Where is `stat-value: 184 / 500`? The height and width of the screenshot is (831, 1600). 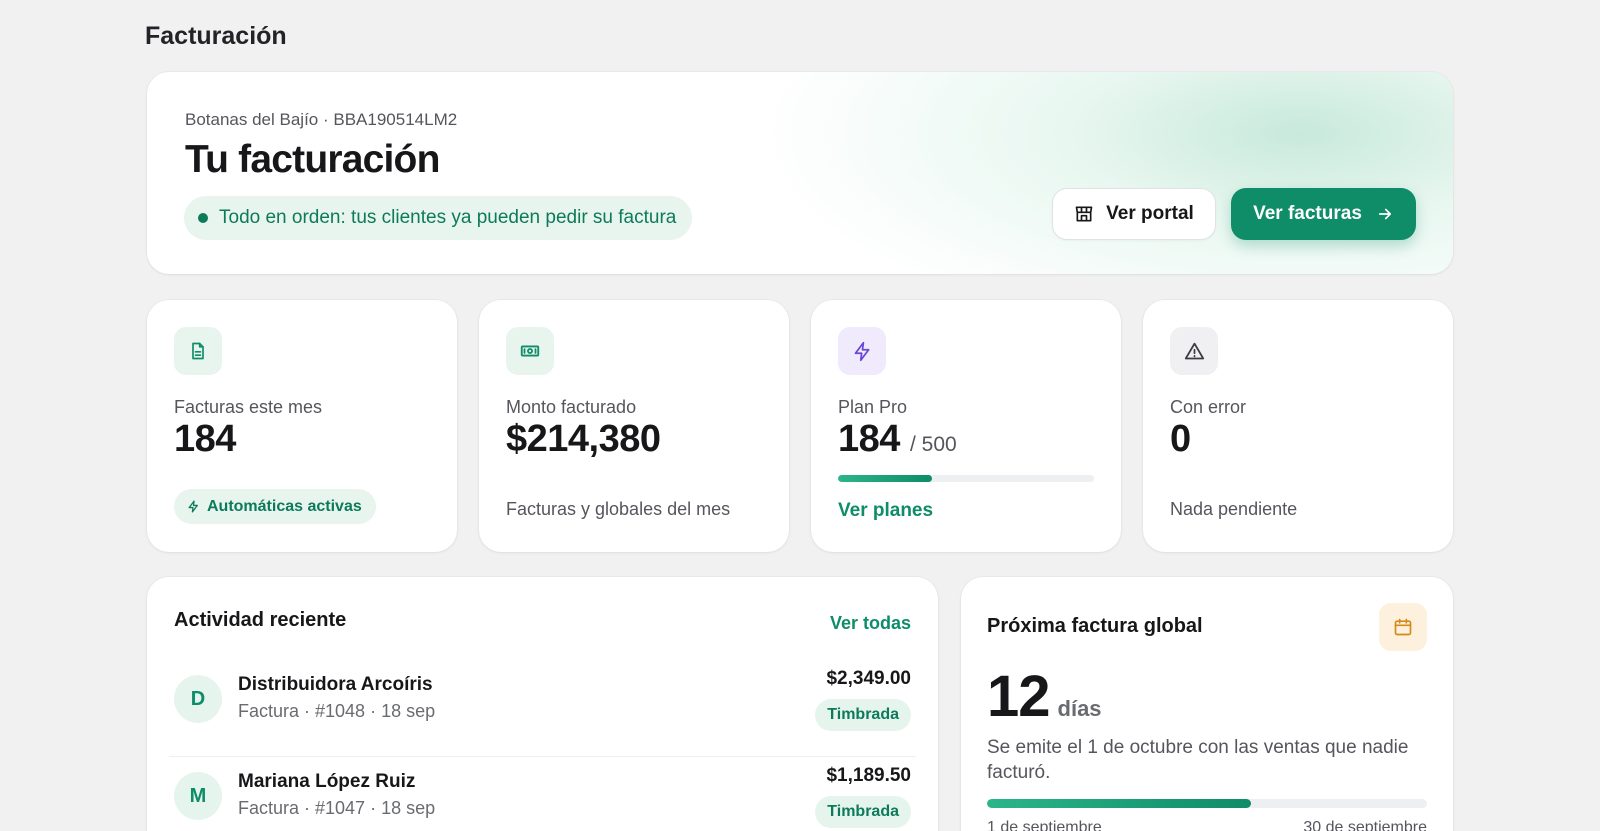
stat-value: 184 / 500 is located at coordinates (897, 439).